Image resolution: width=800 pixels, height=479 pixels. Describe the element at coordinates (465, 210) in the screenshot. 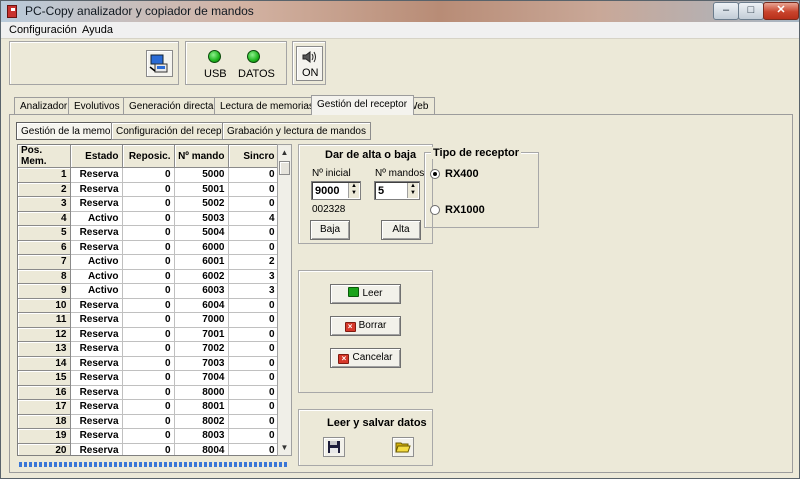

I see `rx1000-label: RX1000` at that location.